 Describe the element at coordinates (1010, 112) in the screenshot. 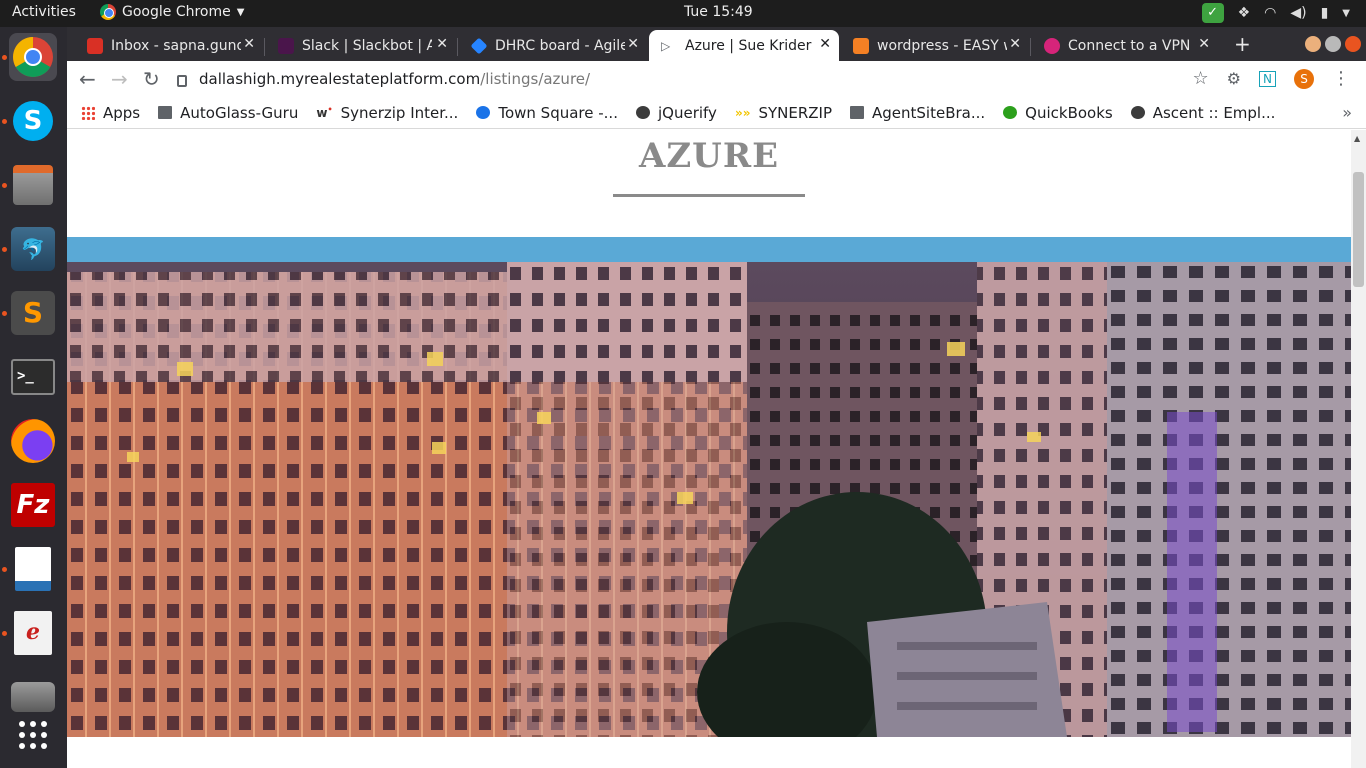

I see `quickbooks-icon` at that location.